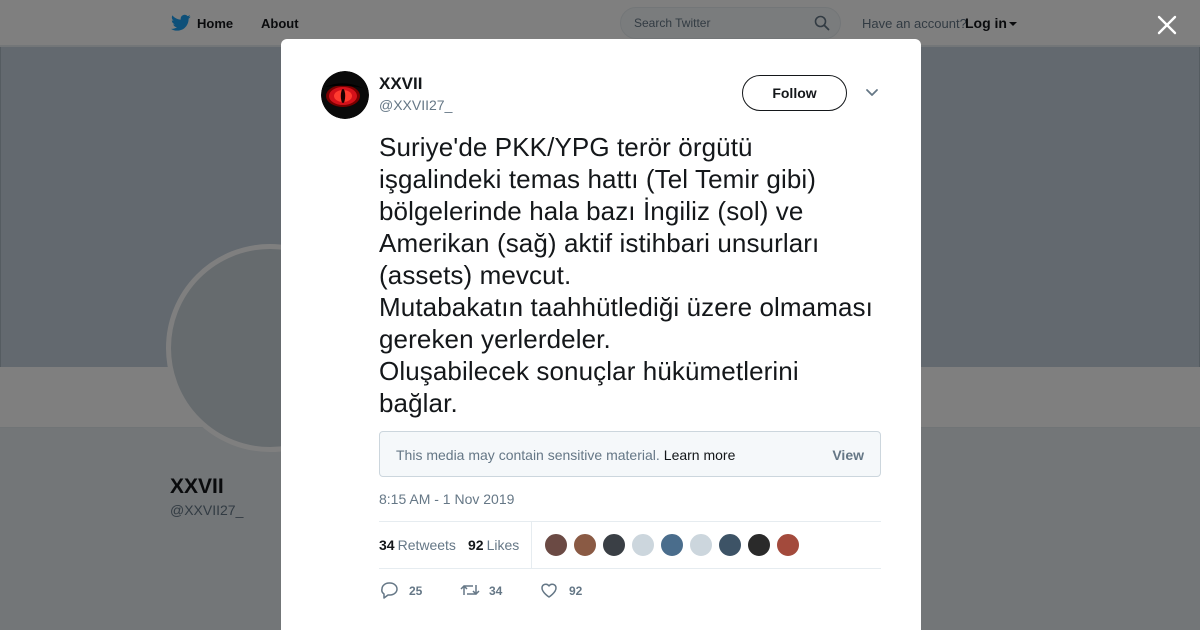 Image resolution: width=1200 pixels, height=630 pixels. I want to click on retweet-count: 34, so click(495, 591).